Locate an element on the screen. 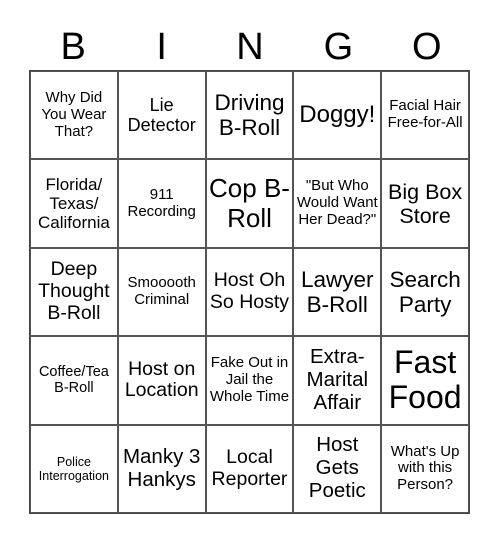 The height and width of the screenshot is (544, 500). bingo-header: B I N G O is located at coordinates (250, 47).